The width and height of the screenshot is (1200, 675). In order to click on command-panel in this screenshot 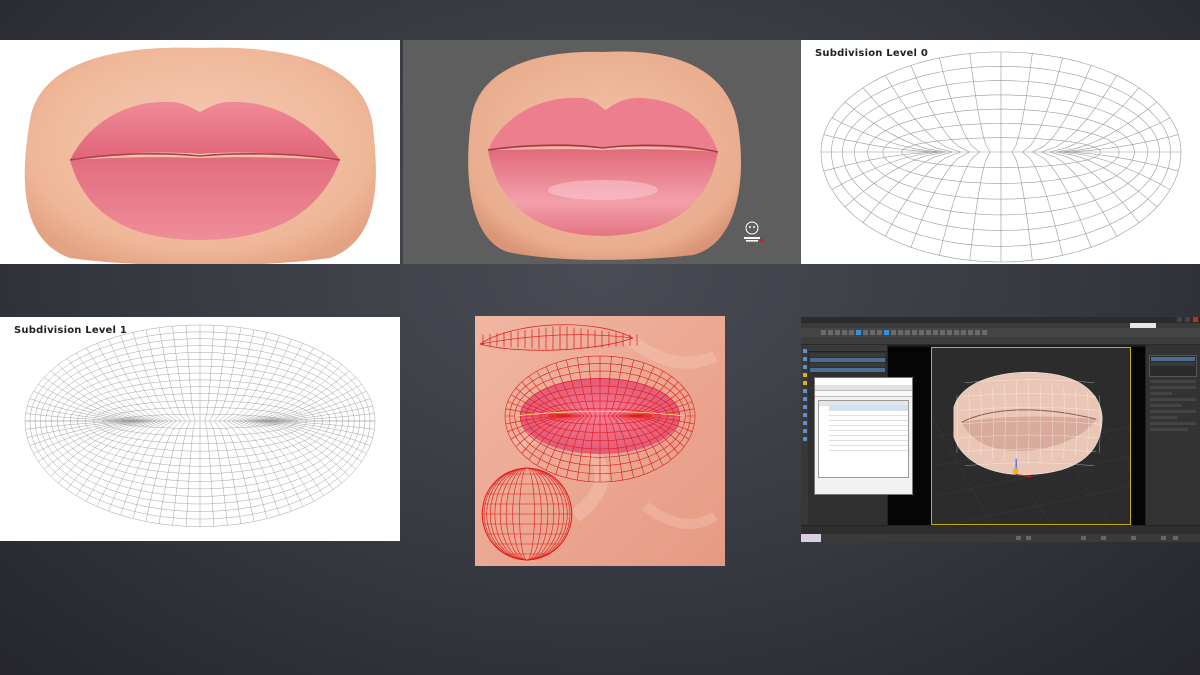, I will do `click(1172, 435)`.